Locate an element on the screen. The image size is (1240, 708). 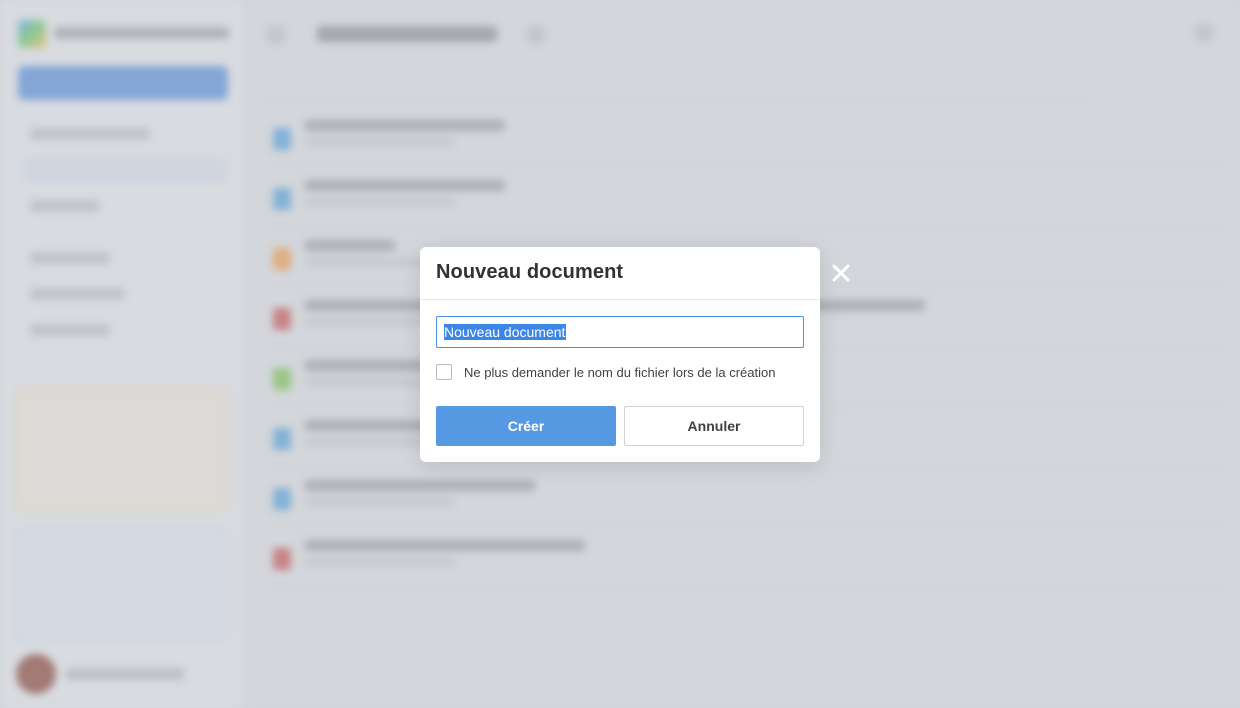
dialog-title: Nouveau document is located at coordinates (530, 272).